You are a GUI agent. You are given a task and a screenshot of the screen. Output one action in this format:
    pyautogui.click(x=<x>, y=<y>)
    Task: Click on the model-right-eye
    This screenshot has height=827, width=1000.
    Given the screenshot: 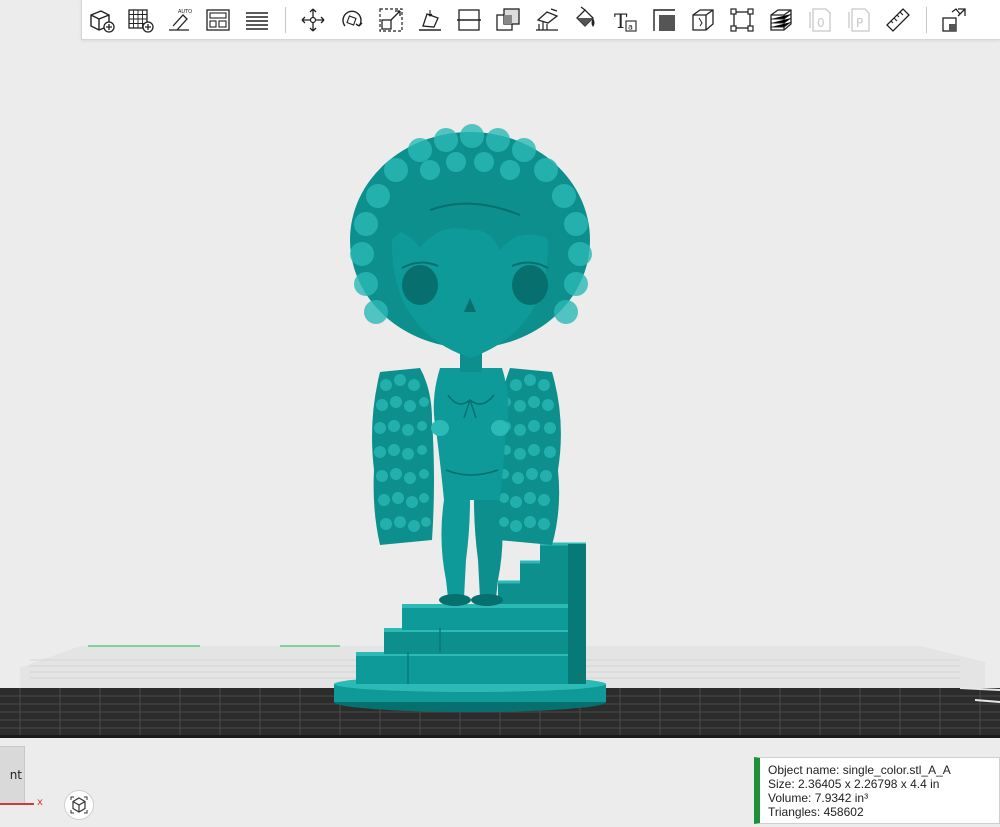 What is the action you would take?
    pyautogui.click(x=530, y=285)
    